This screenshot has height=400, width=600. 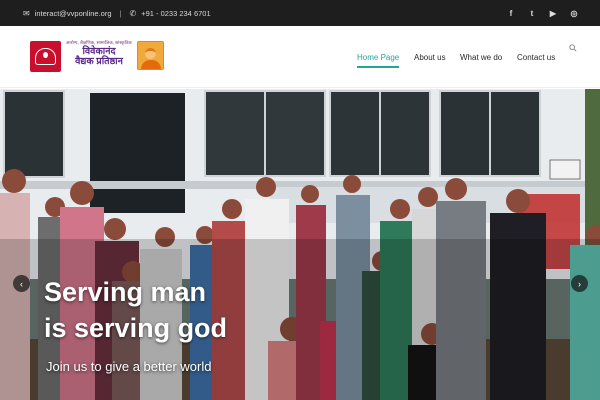 What do you see at coordinates (553, 13) in the screenshot?
I see `youtube-icon: ▶` at bounding box center [553, 13].